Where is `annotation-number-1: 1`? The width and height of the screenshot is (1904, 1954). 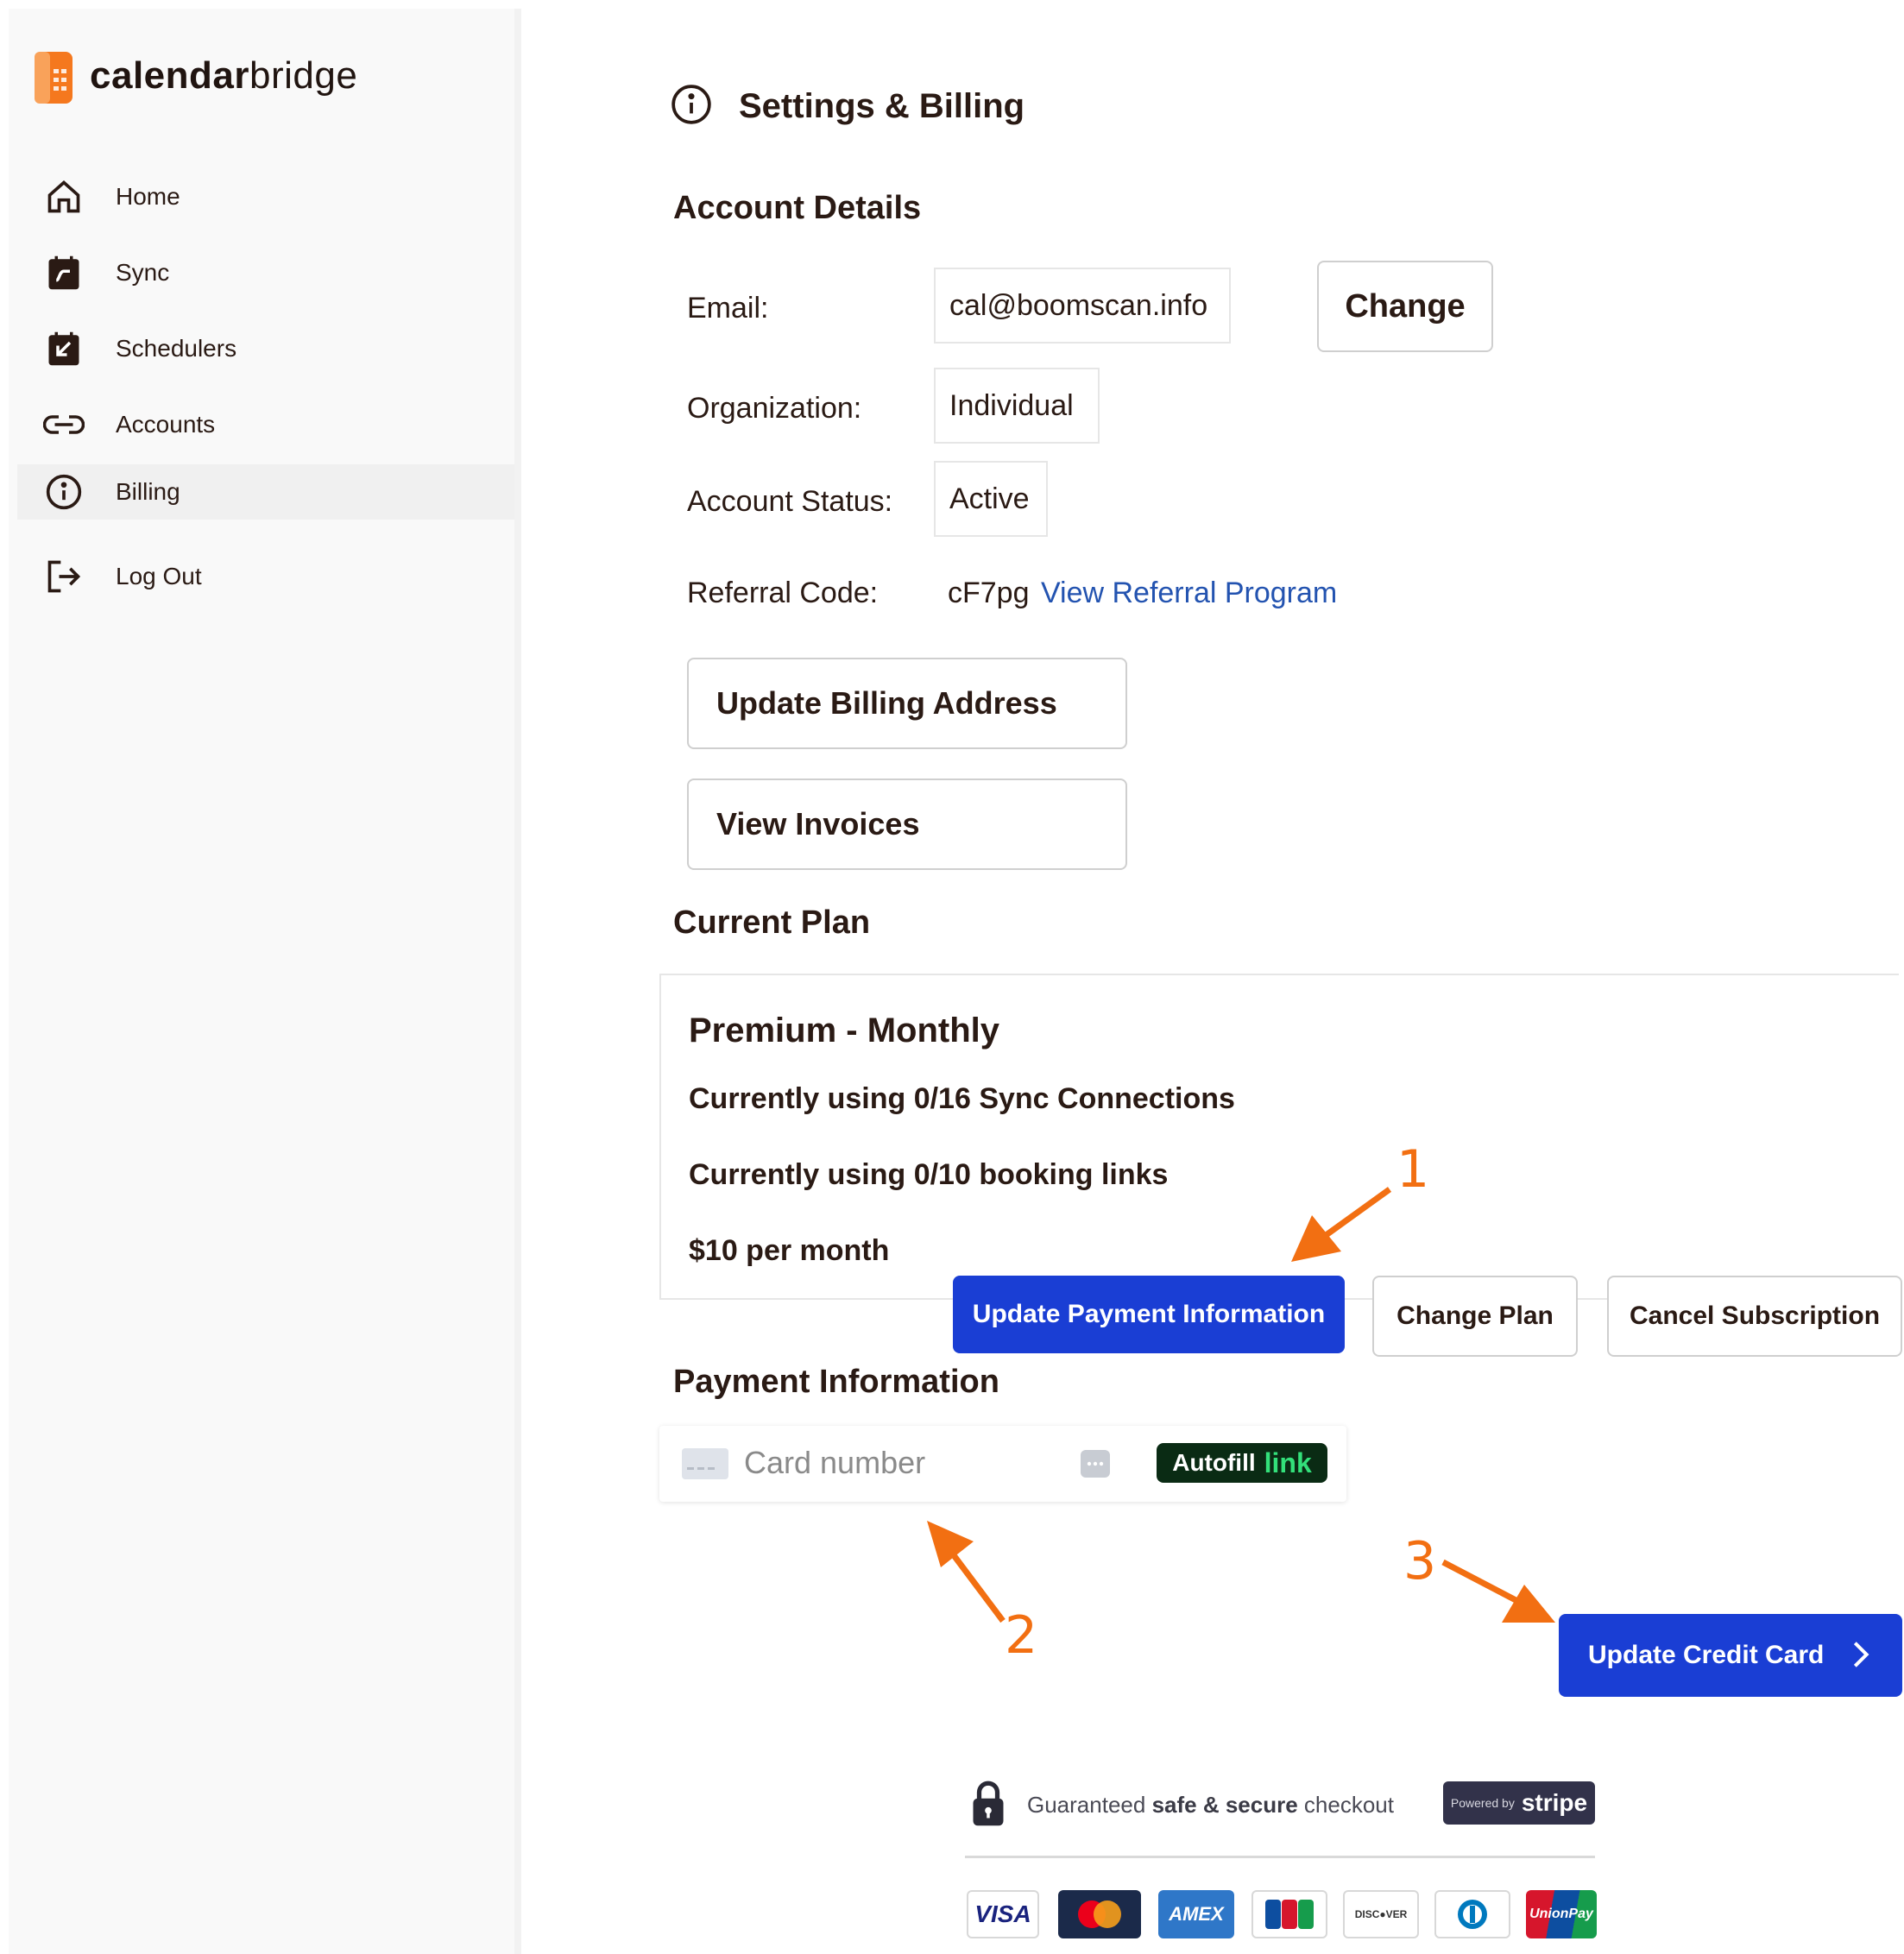
annotation-number-1: 1 is located at coordinates (1413, 1169).